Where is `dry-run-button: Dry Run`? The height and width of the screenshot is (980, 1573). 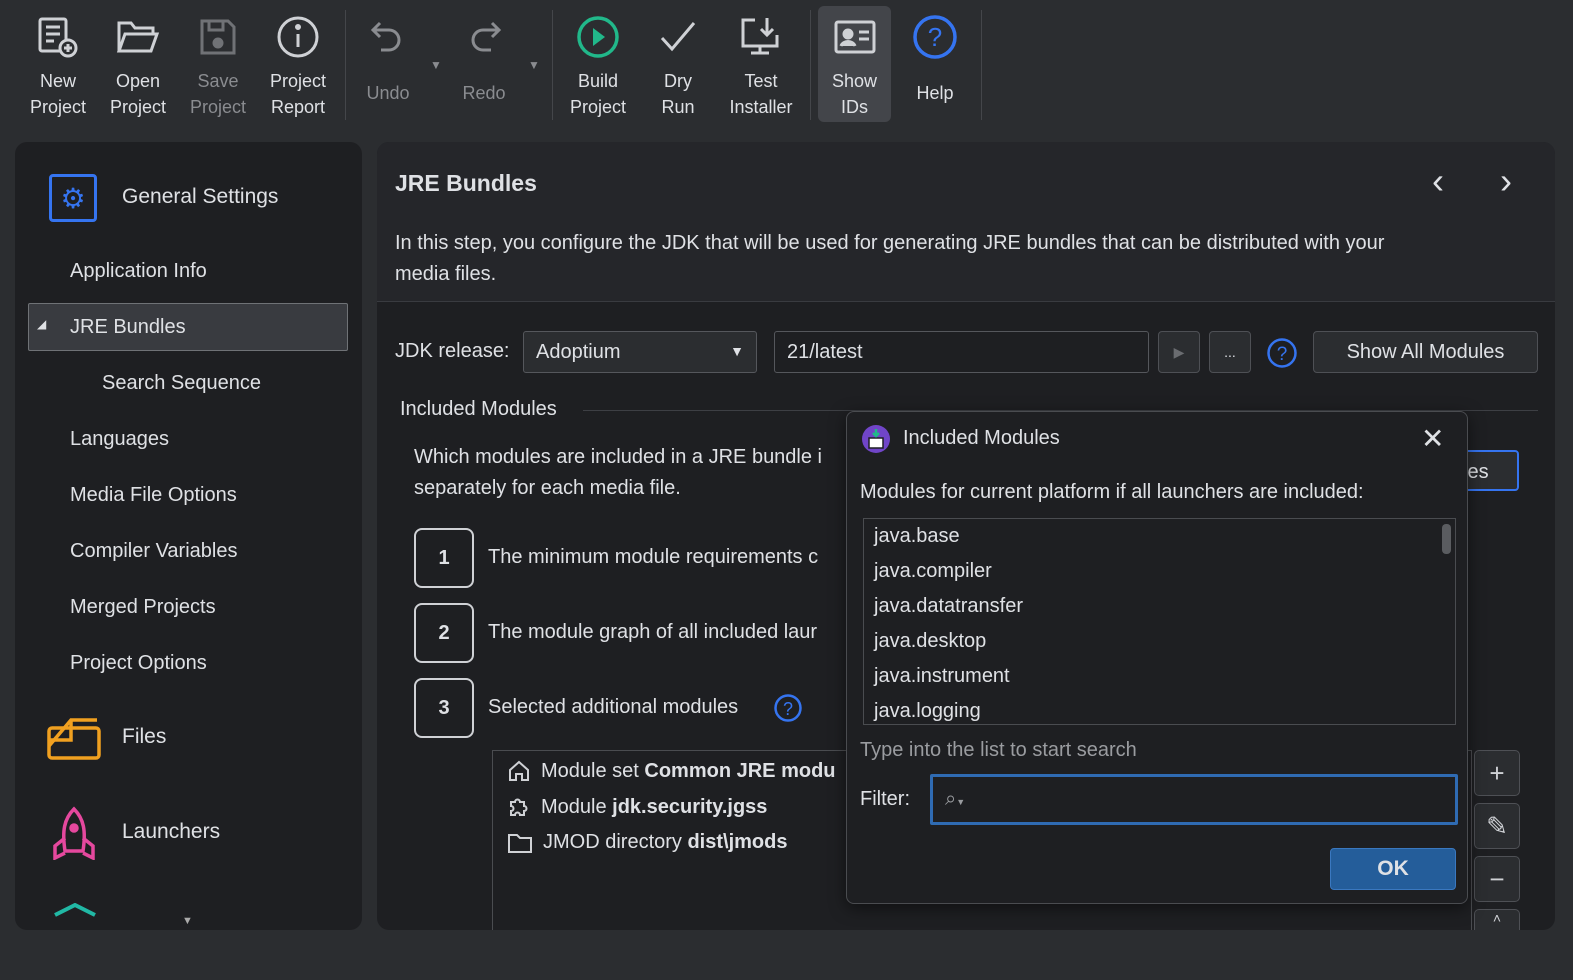 dry-run-button: Dry Run is located at coordinates (678, 64).